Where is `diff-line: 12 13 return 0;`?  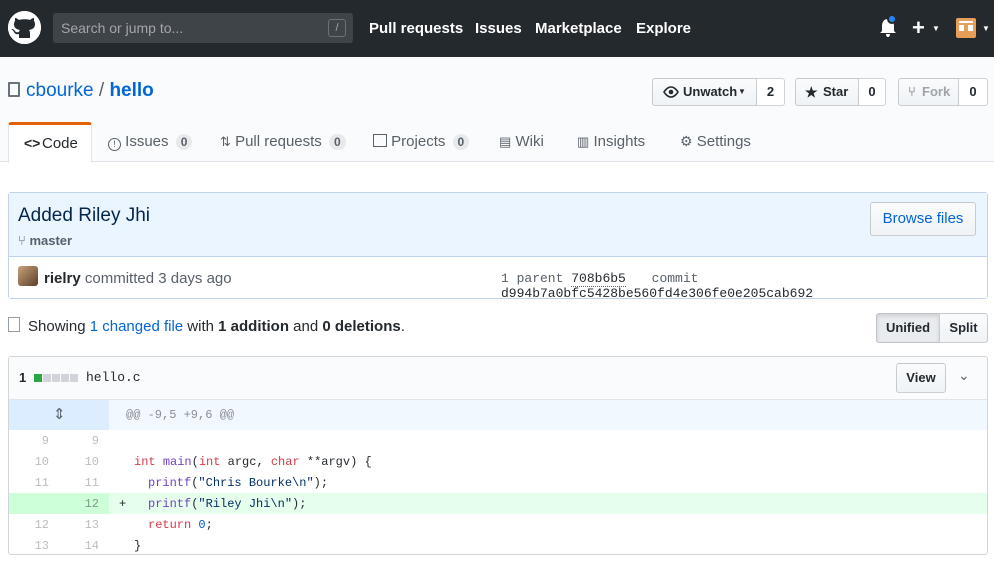 diff-line: 12 13 return 0; is located at coordinates (498, 524).